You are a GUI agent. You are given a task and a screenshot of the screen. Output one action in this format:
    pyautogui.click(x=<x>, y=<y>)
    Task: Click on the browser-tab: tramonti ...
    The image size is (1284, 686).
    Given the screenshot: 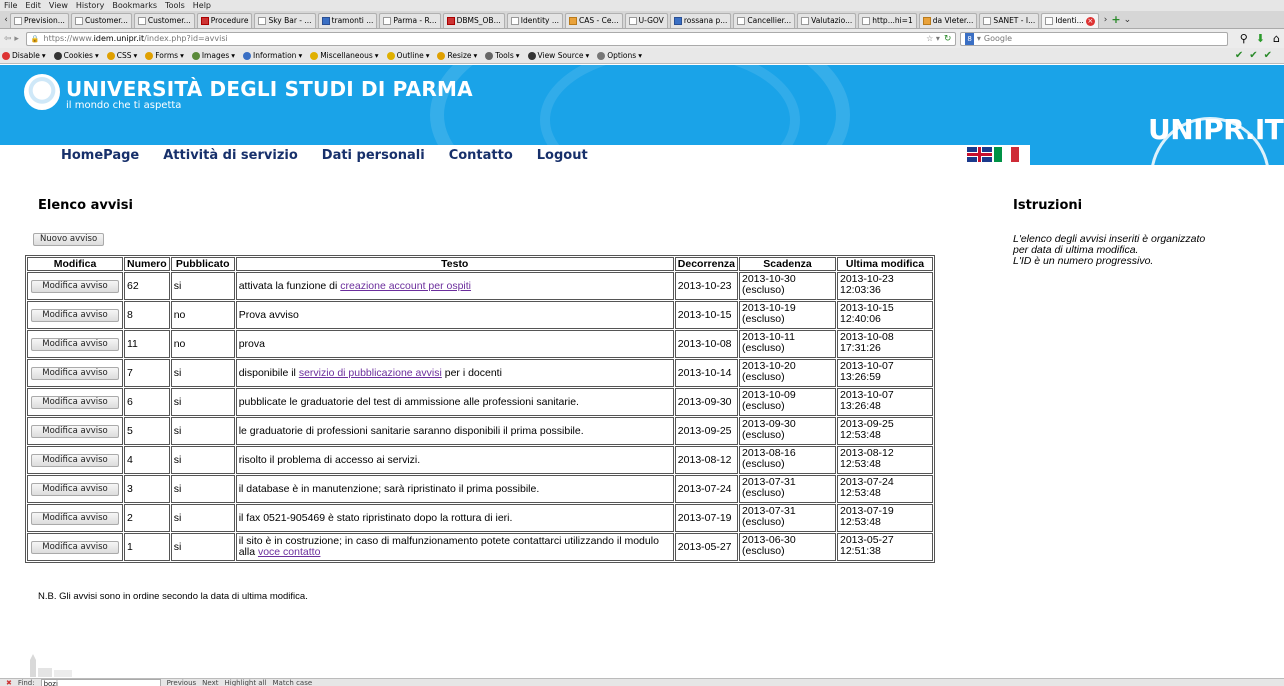 What is the action you would take?
    pyautogui.click(x=347, y=20)
    